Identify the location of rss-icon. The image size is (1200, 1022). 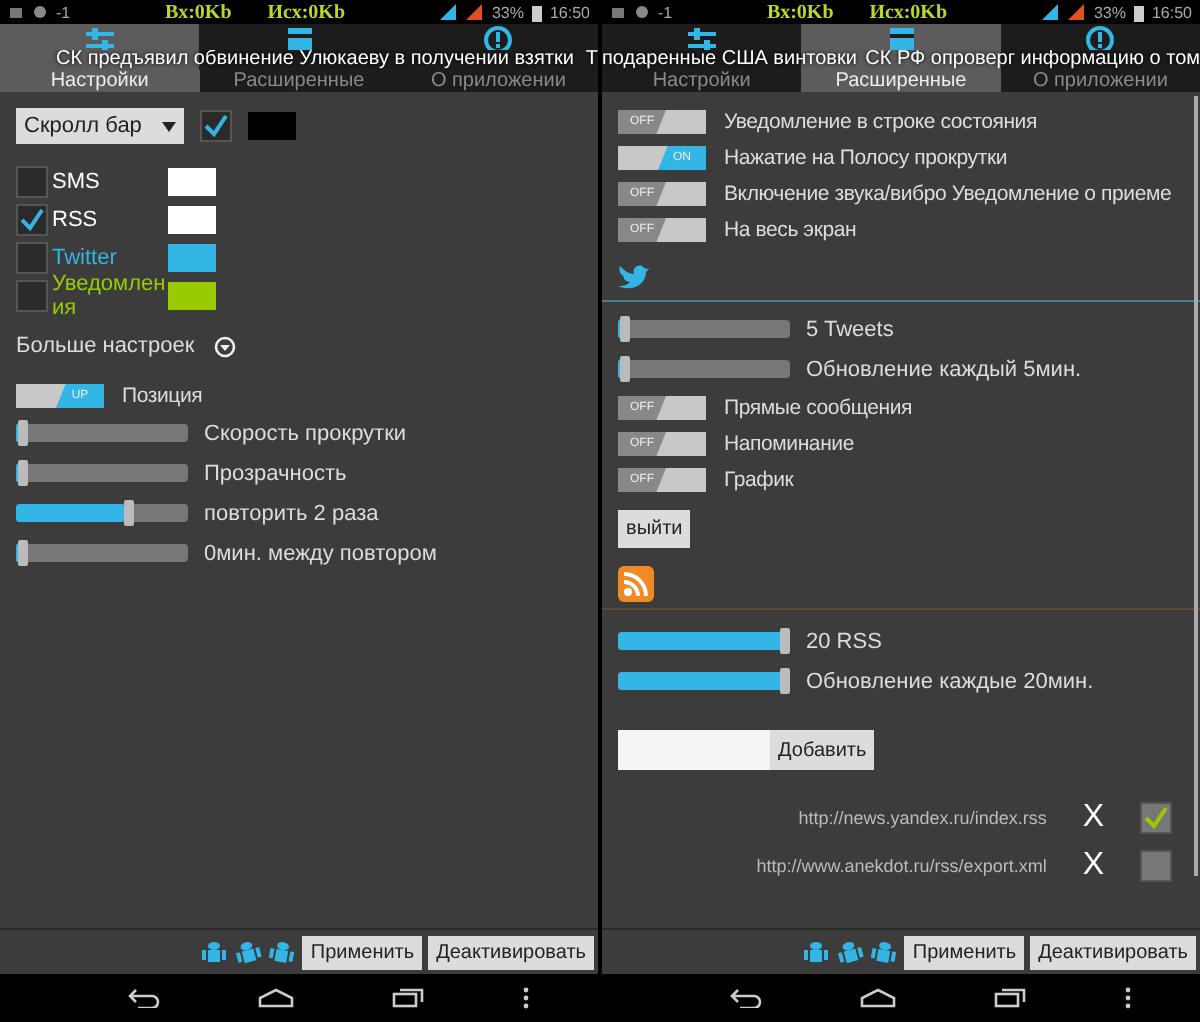
(636, 584).